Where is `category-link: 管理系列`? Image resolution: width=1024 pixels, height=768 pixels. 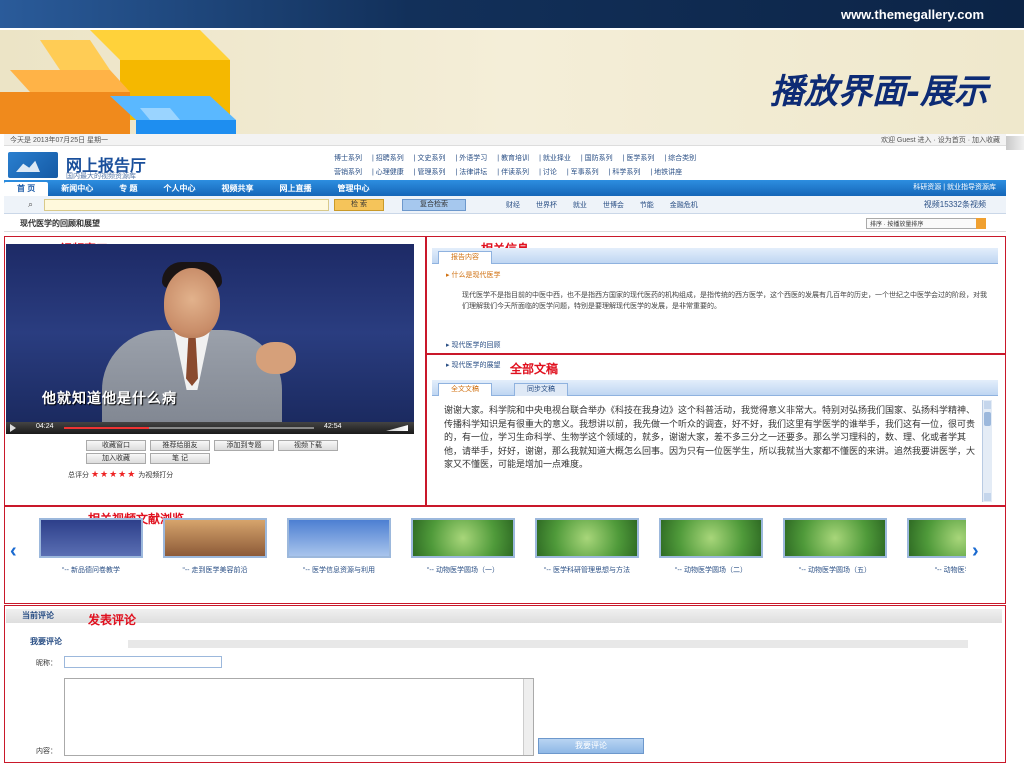
category-link: 管理系列 is located at coordinates (432, 172).